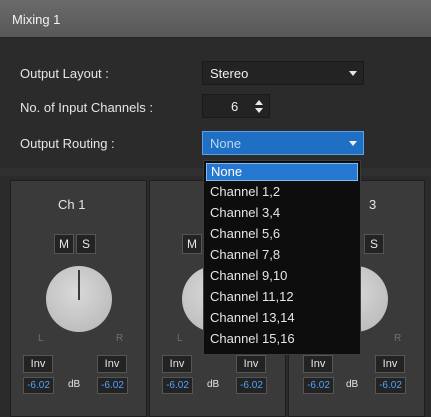 The image size is (431, 417). I want to click on output-layout-label: Output Layout :, so click(64, 73).